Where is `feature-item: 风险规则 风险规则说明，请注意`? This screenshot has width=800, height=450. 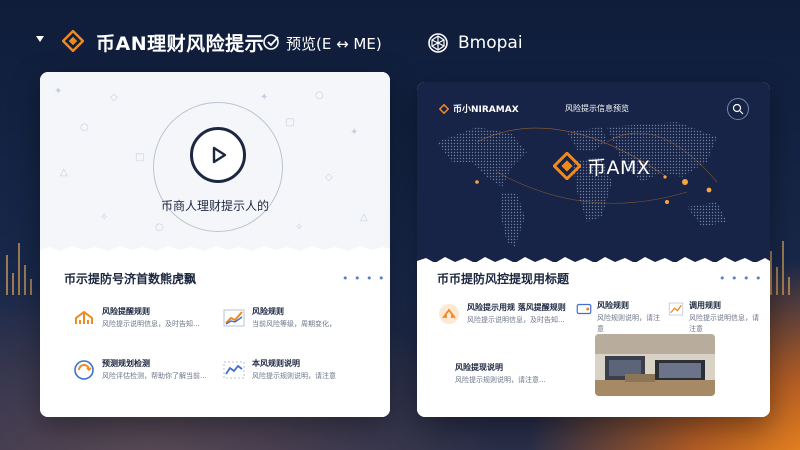 feature-item: 风险规则 风险规则说明，请注意 is located at coordinates (620, 316).